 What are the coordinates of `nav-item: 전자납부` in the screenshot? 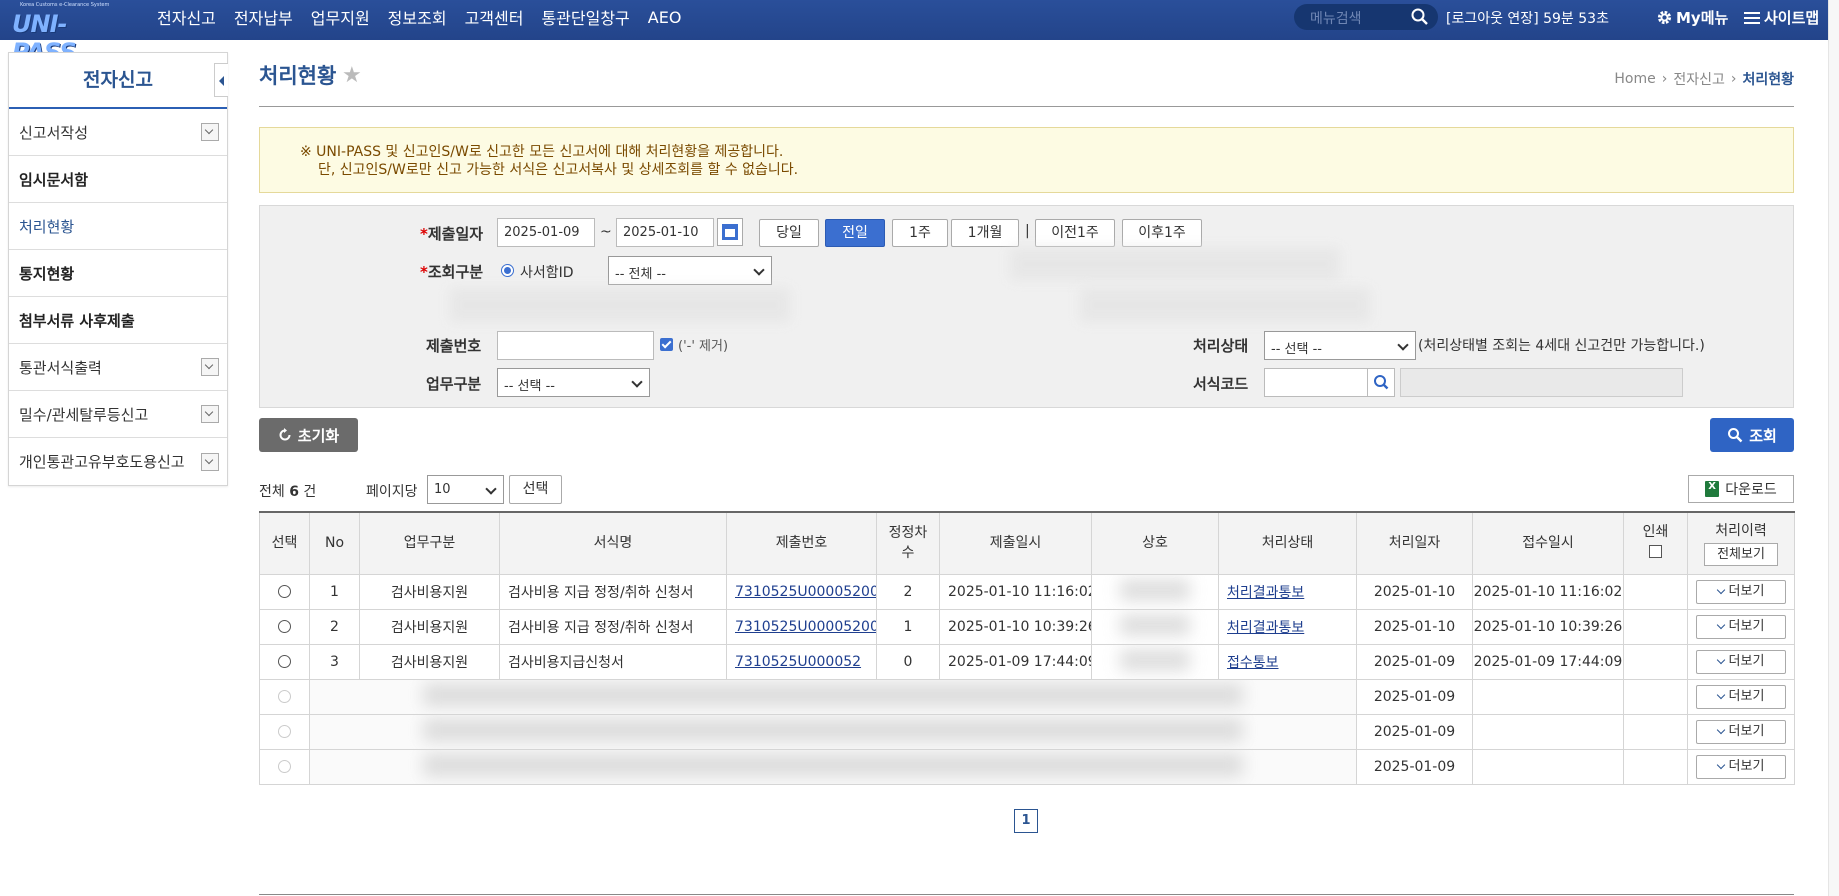 It's located at (263, 17).